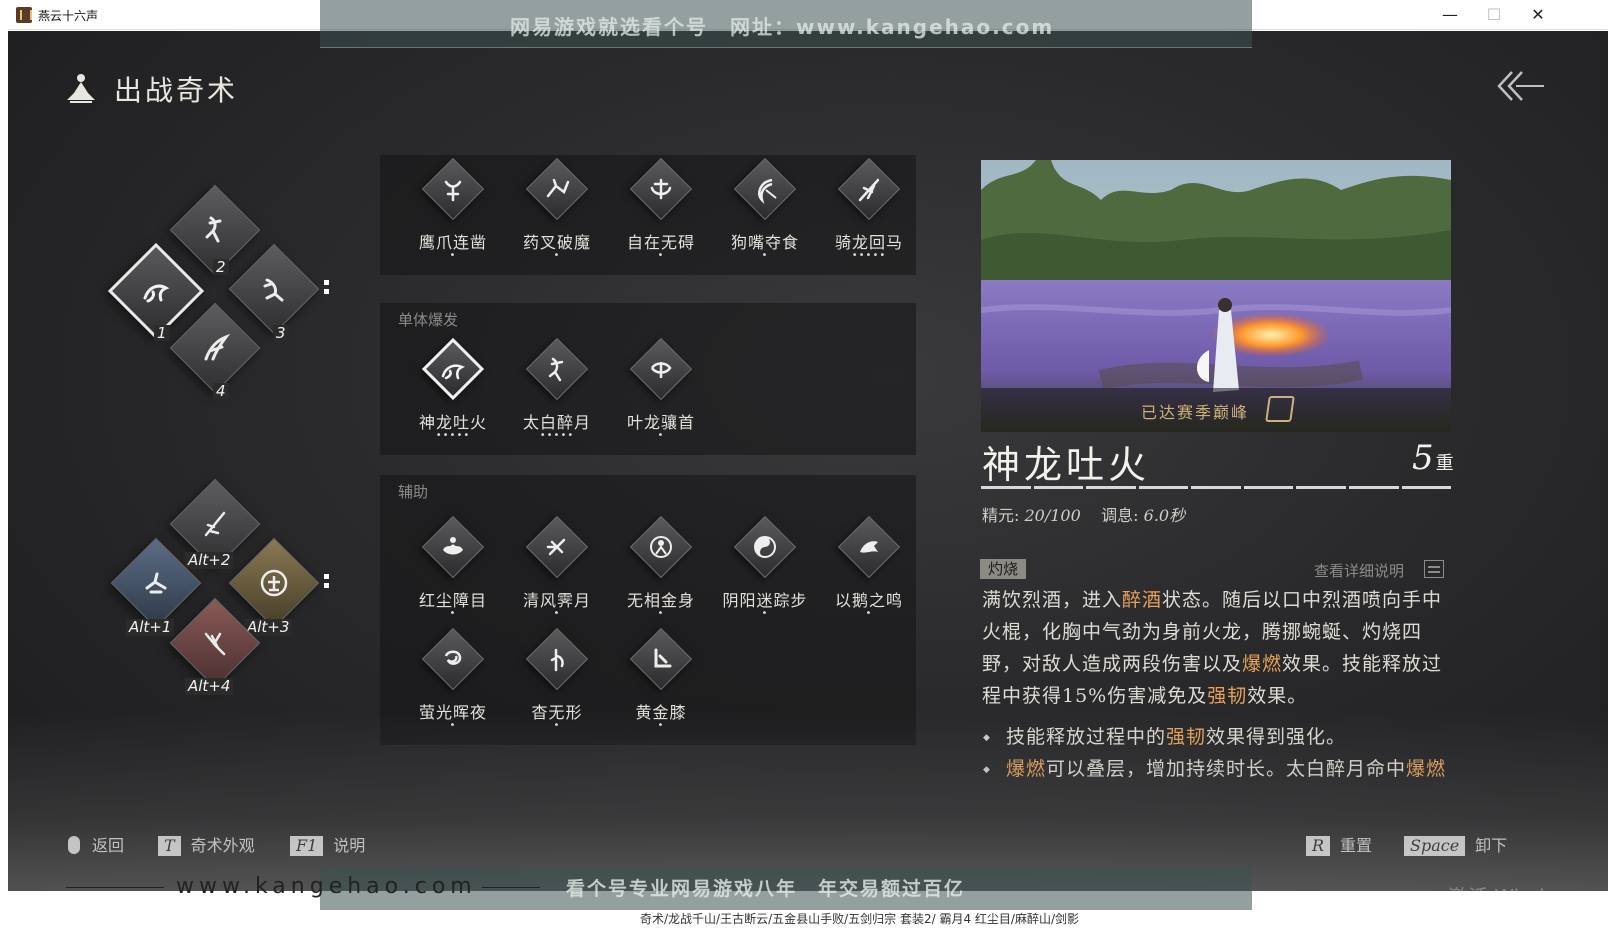 The image size is (1616, 939). Describe the element at coordinates (1435, 846) in the screenshot. I see `key-space: Space` at that location.